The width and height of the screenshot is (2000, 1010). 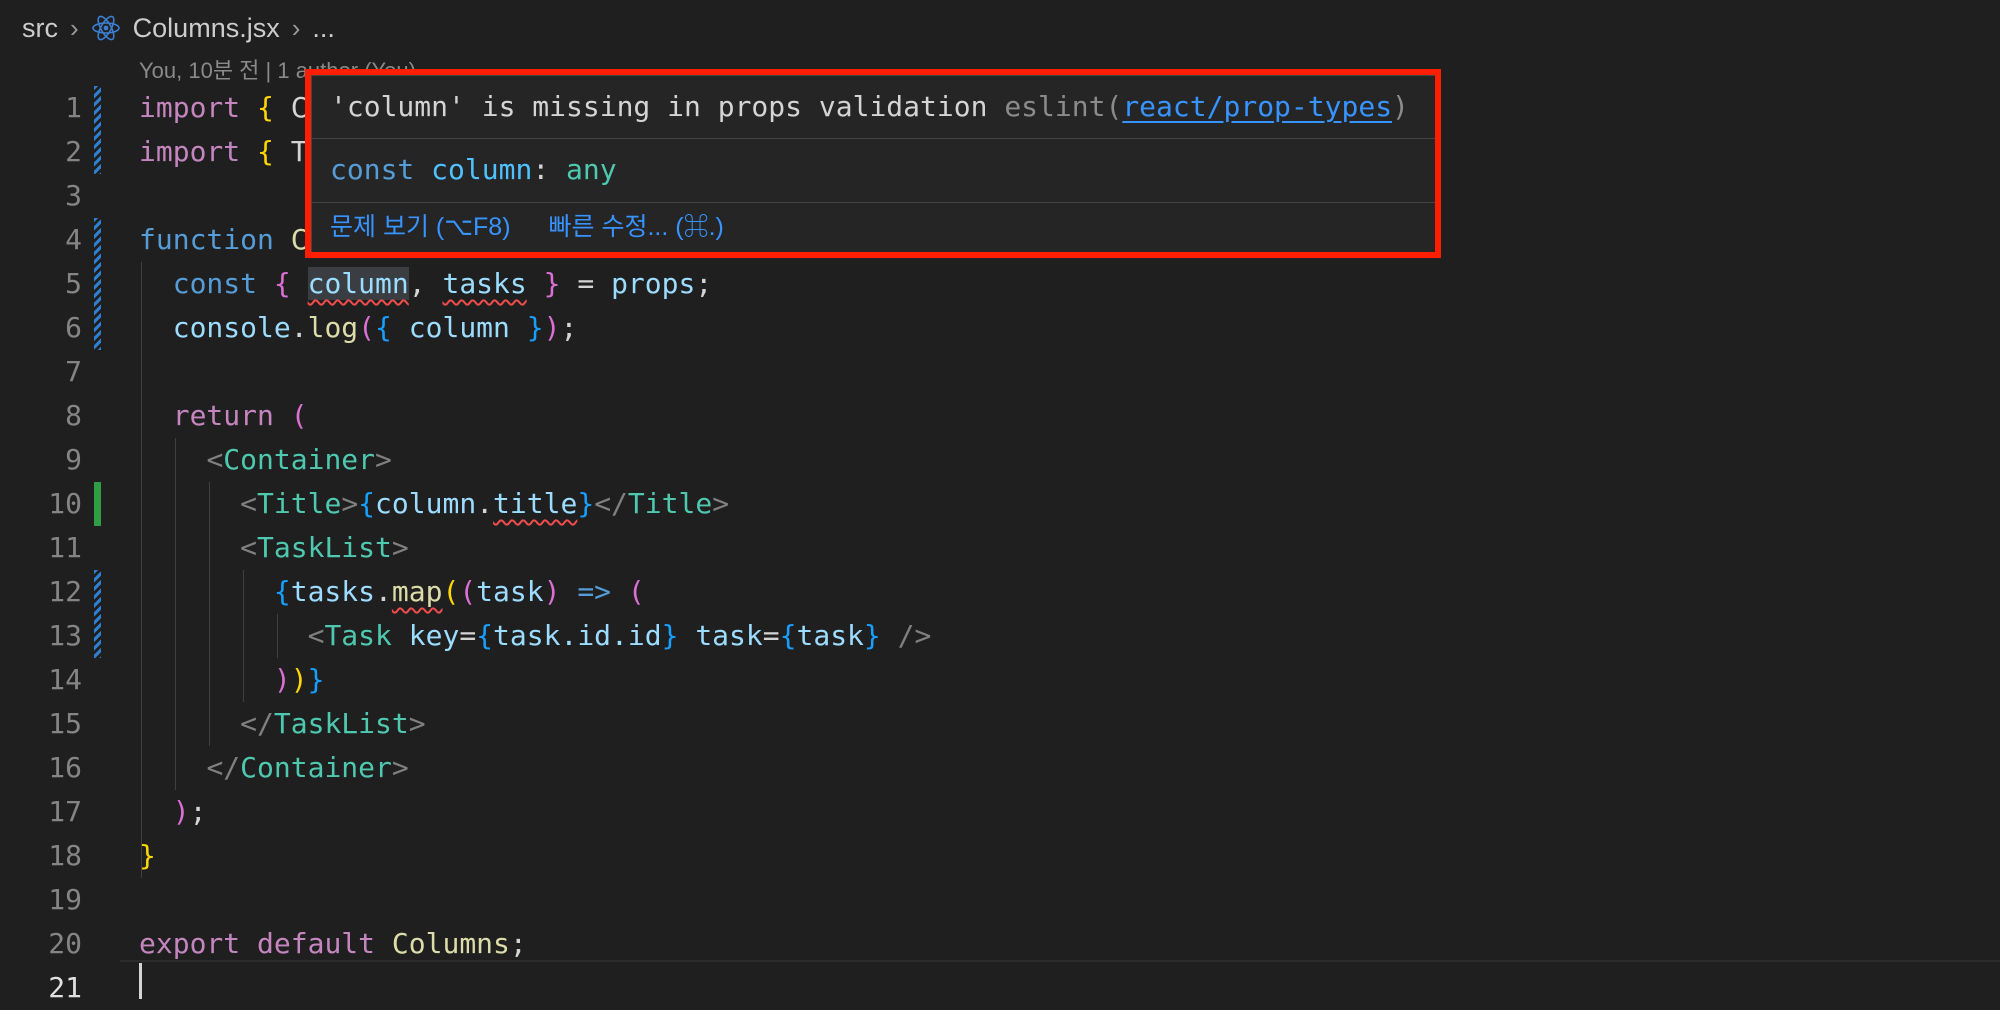 What do you see at coordinates (223, 108) in the screenshot?
I see `code-line-1: import { C` at bounding box center [223, 108].